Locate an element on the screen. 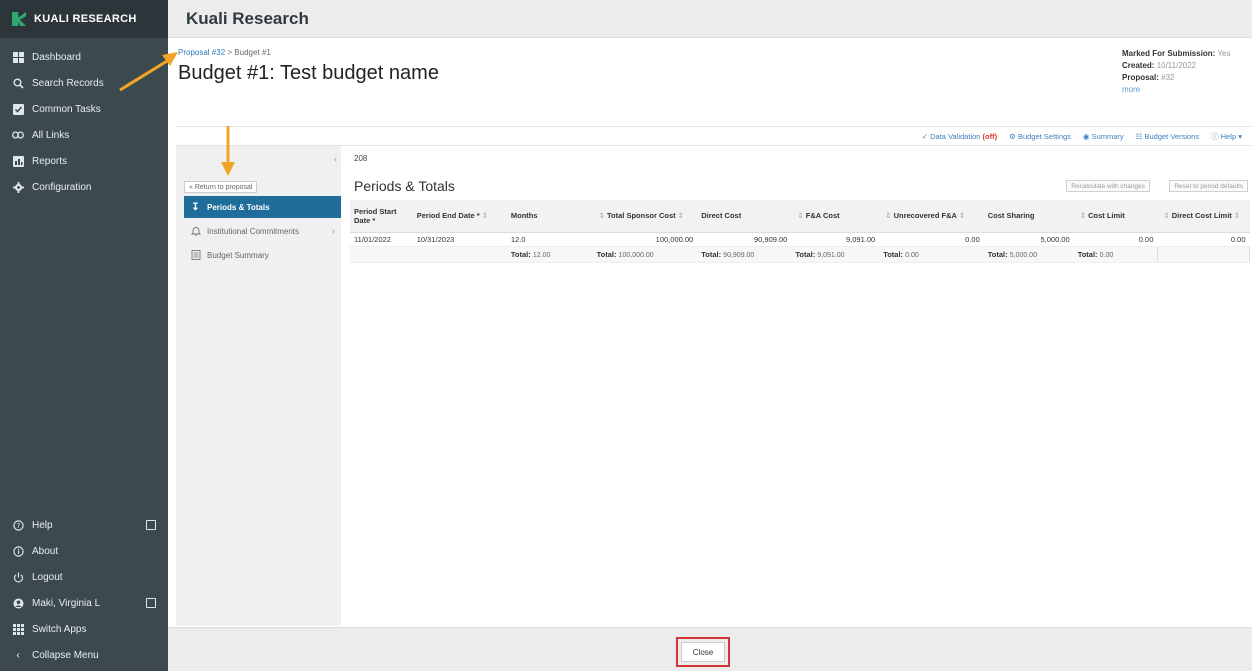 This screenshot has width=1252, height=671. help-icon: ? is located at coordinates (18, 525).